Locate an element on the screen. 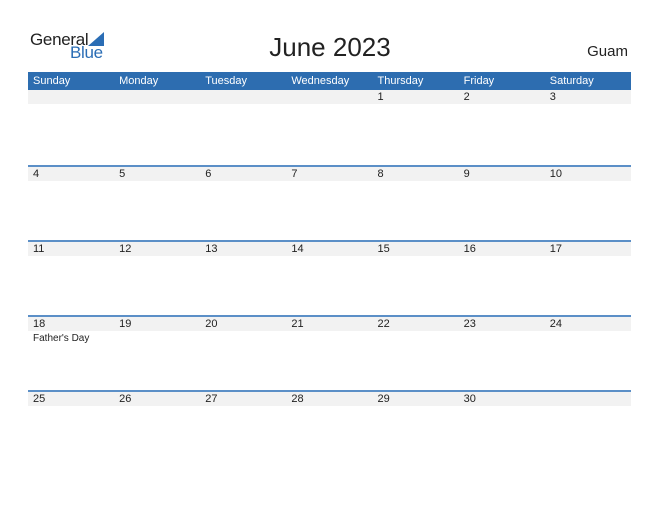  day-number: 10 is located at coordinates (587, 173).